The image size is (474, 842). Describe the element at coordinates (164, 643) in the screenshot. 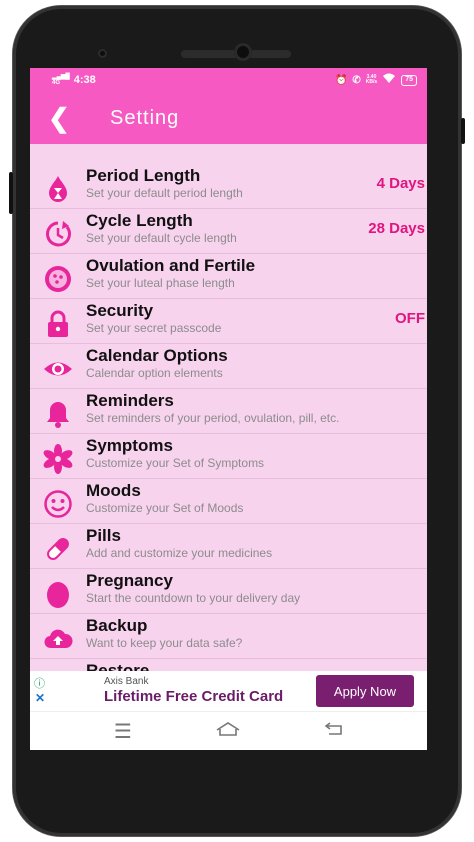

I see `settings-item-subtitle: Want to keep your data safe?` at that location.